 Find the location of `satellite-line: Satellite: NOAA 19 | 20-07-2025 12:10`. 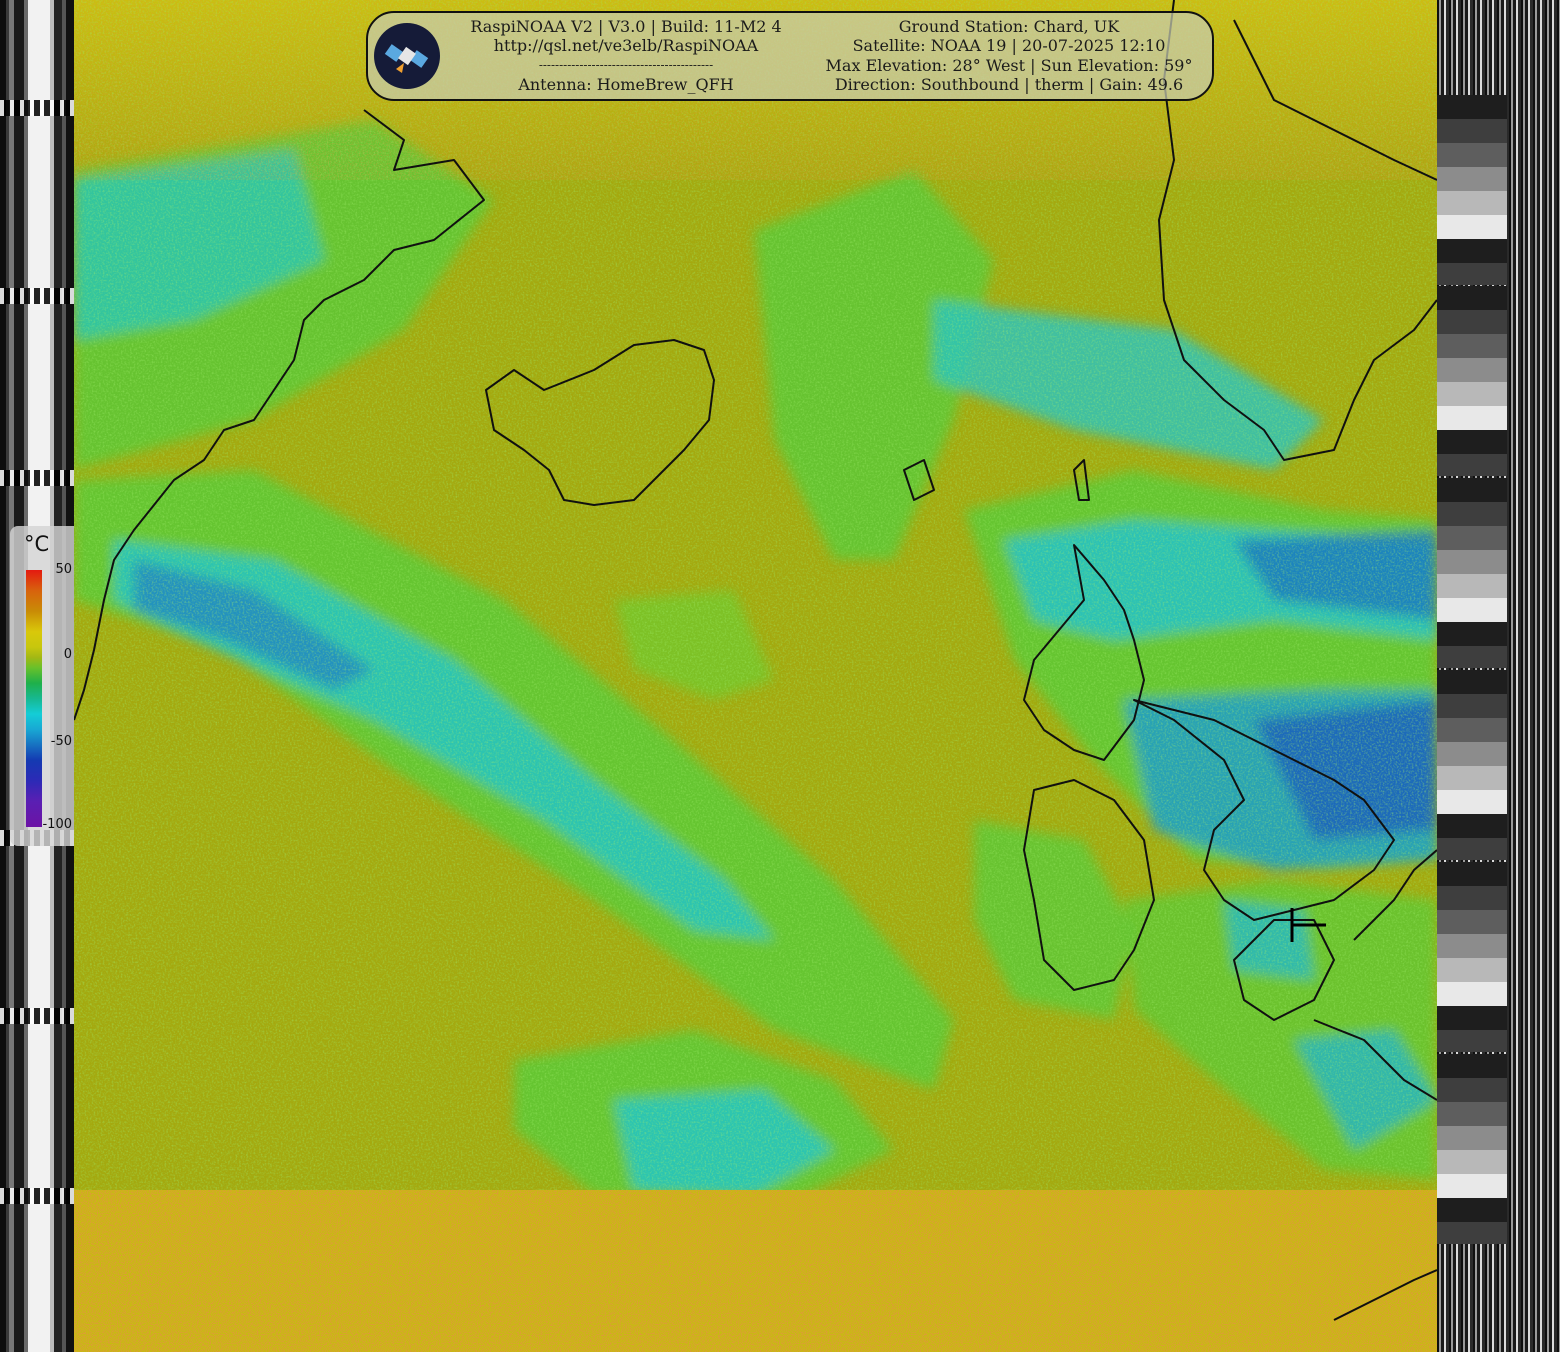

satellite-line: Satellite: NOAA 19 | 20-07-2025 12:10 is located at coordinates (1009, 46).